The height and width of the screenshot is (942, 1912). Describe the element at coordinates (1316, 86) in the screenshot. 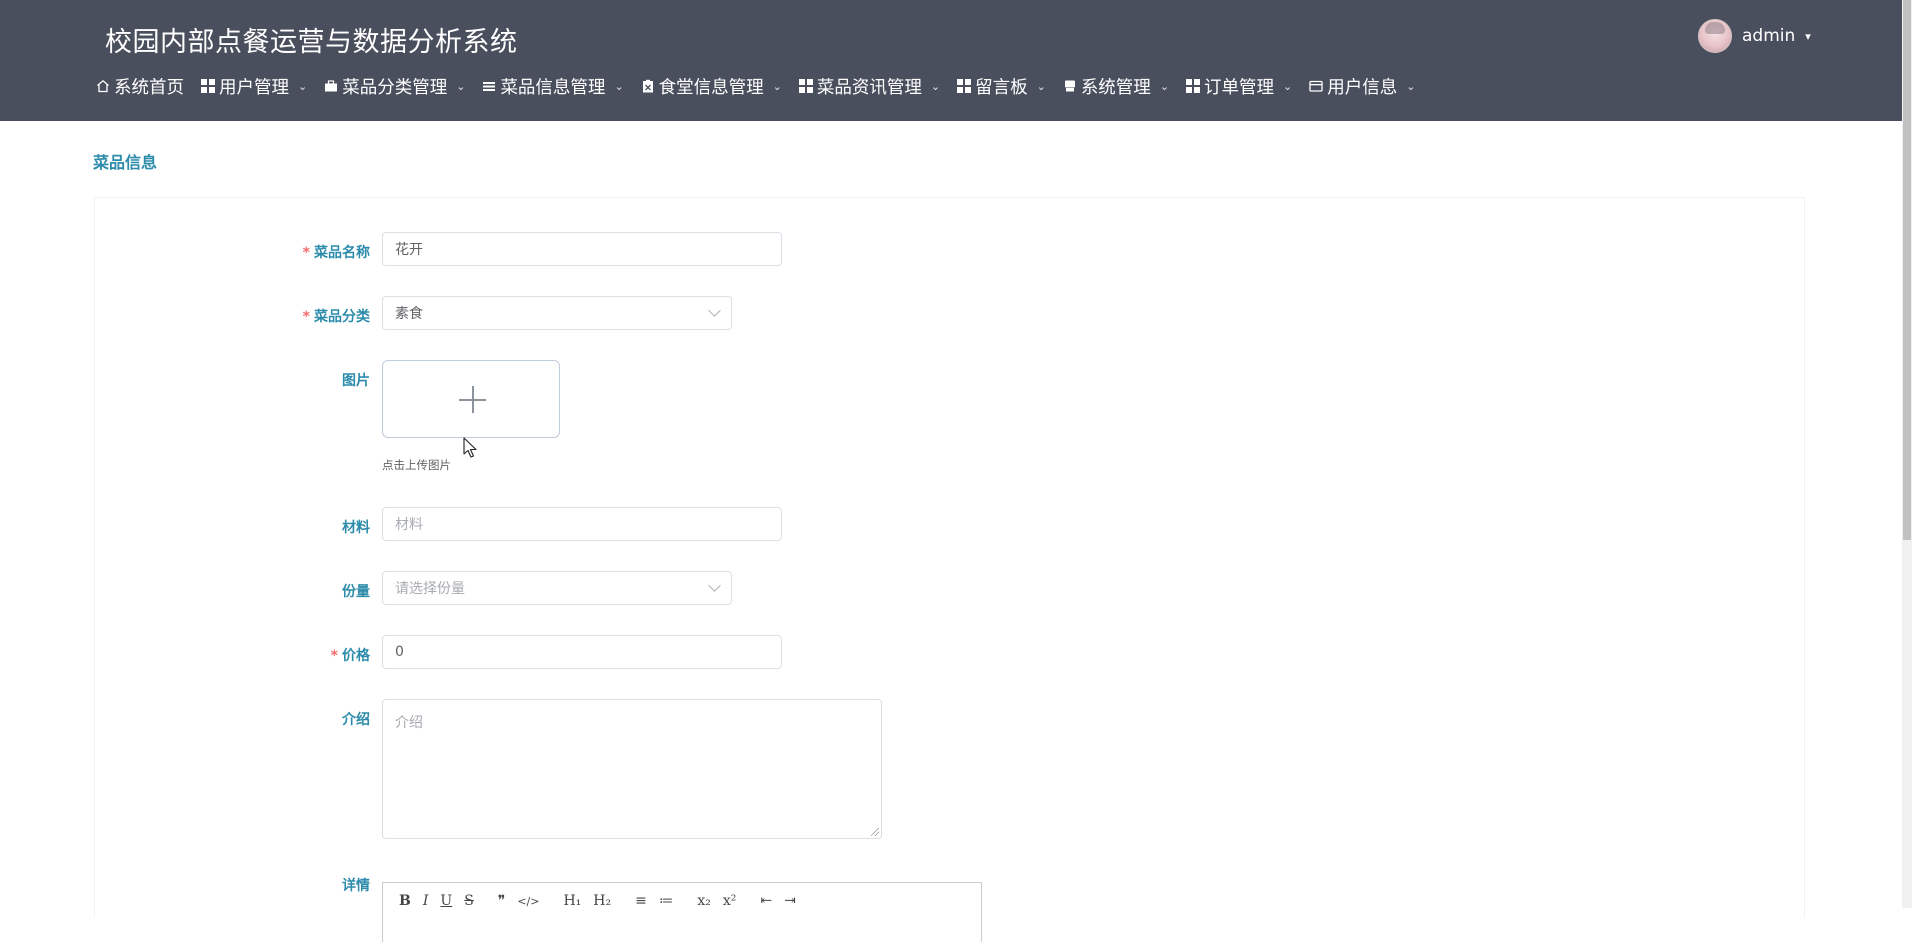

I see `card-icon` at that location.